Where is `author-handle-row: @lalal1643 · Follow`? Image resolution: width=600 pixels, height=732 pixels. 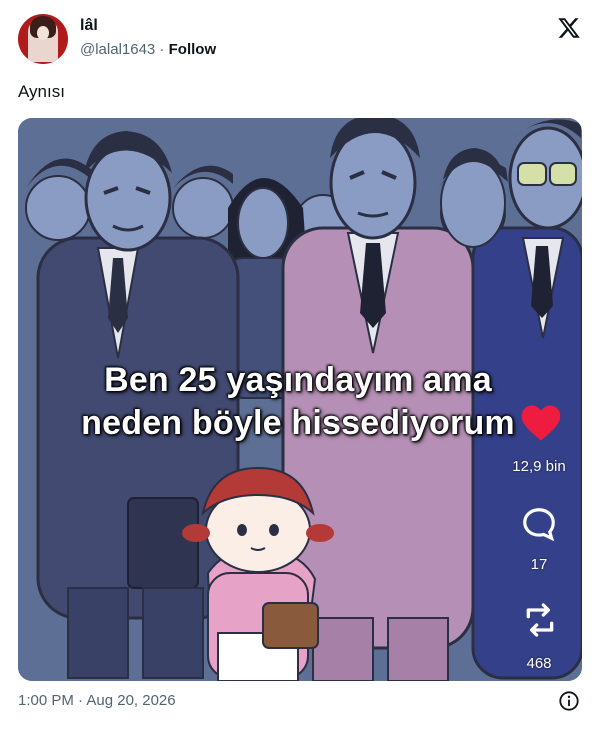 author-handle-row: @lalal1643 · Follow is located at coordinates (148, 49).